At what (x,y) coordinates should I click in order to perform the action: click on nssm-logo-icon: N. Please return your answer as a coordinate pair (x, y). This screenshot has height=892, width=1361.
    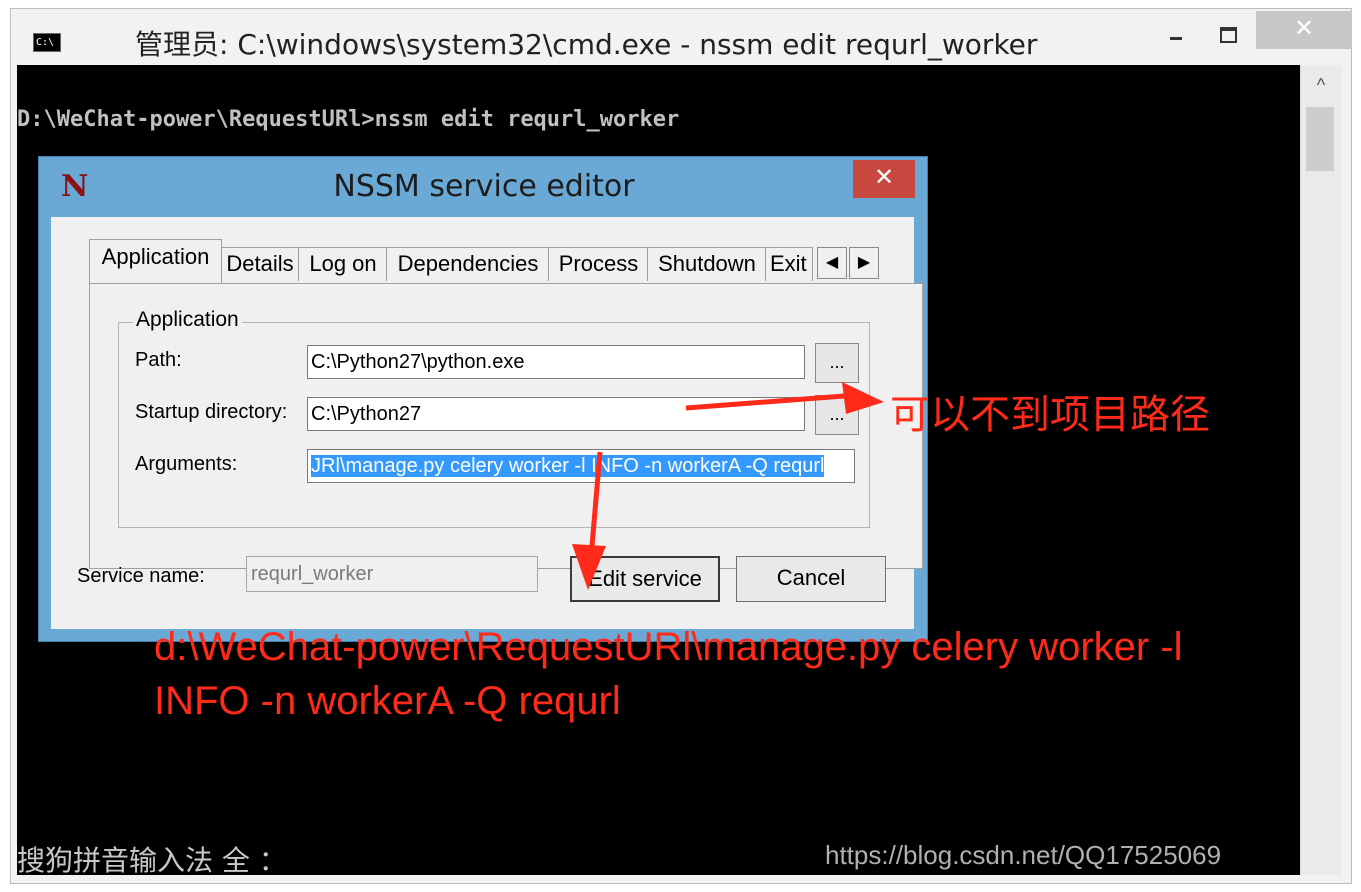
    Looking at the image, I should click on (75, 186).